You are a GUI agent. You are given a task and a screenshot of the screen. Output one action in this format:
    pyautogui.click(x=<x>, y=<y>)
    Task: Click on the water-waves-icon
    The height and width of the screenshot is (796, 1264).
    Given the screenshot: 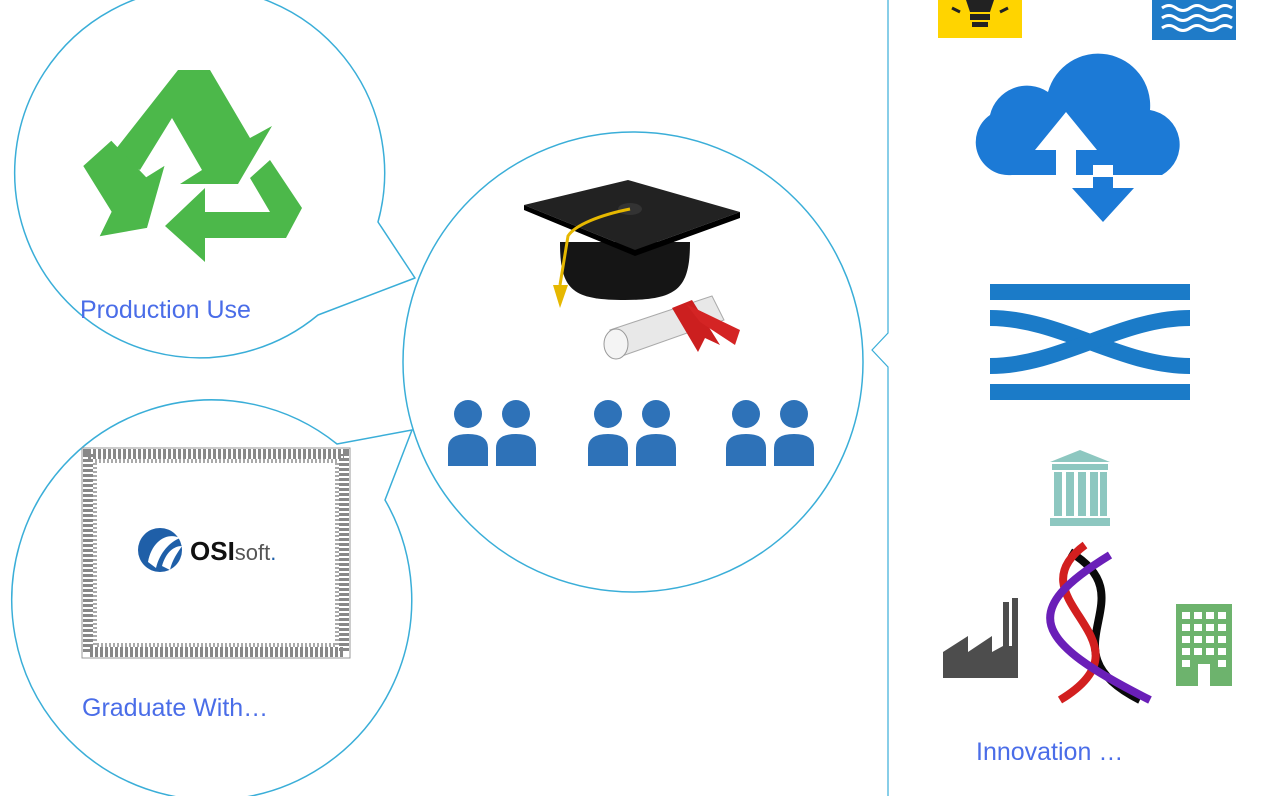 What is the action you would take?
    pyautogui.click(x=1194, y=20)
    